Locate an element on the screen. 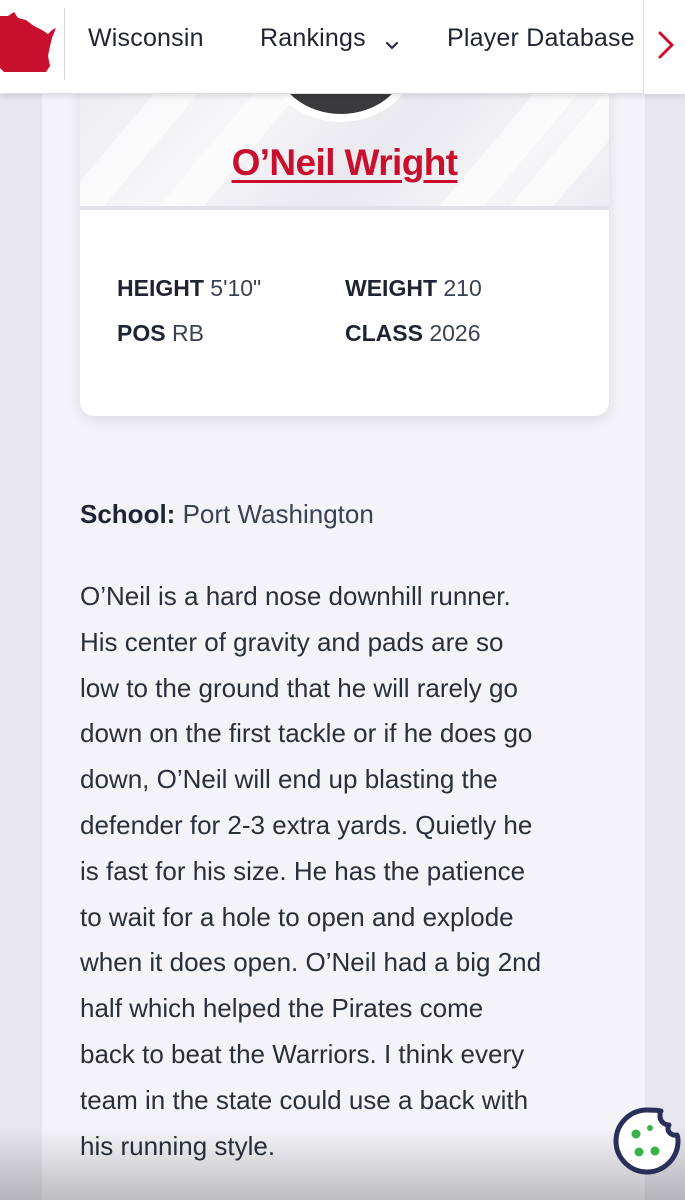 Image resolution: width=685 pixels, height=1200 pixels. nav-scroll-next-button is located at coordinates (664, 47).